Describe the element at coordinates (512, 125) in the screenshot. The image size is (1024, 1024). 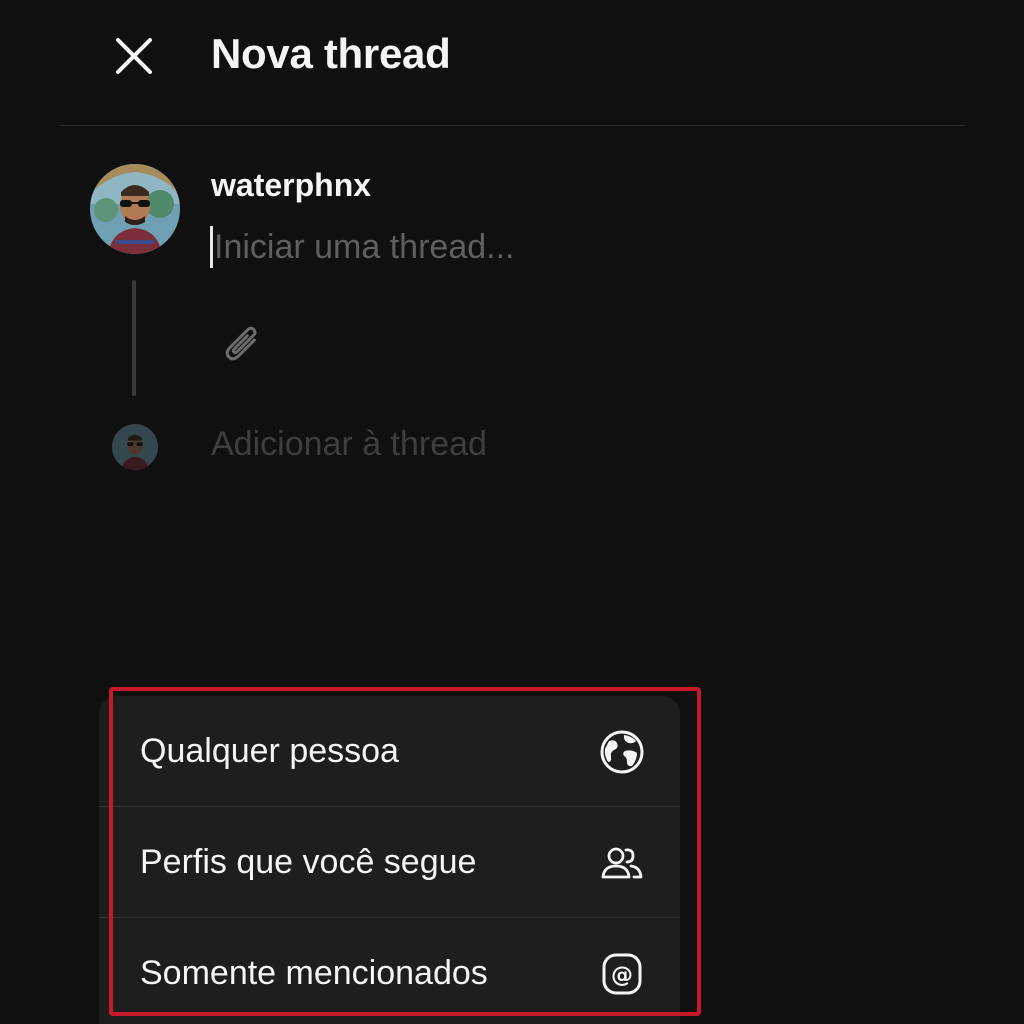
I see `header-divider` at that location.